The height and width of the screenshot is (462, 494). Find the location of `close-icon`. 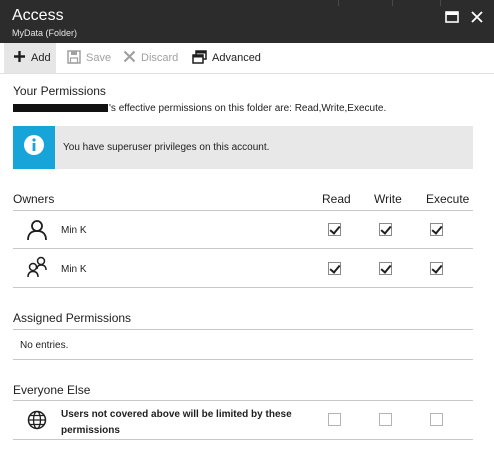

close-icon is located at coordinates (478, 18).